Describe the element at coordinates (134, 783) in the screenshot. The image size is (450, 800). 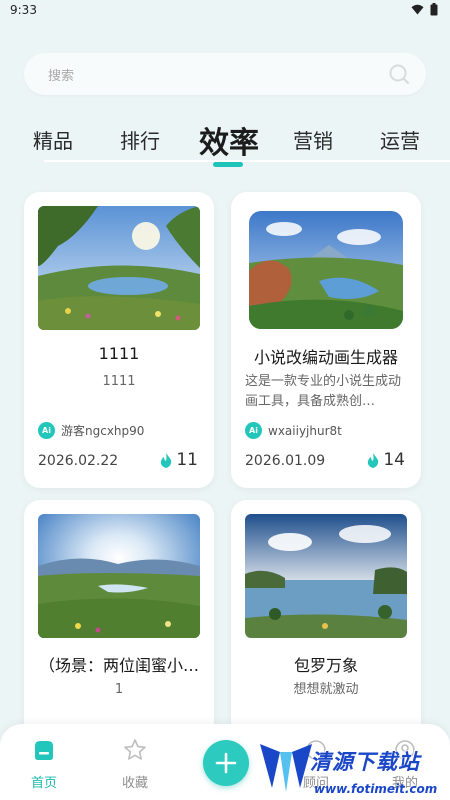
I see `nav-favorites-label: 收藏` at that location.